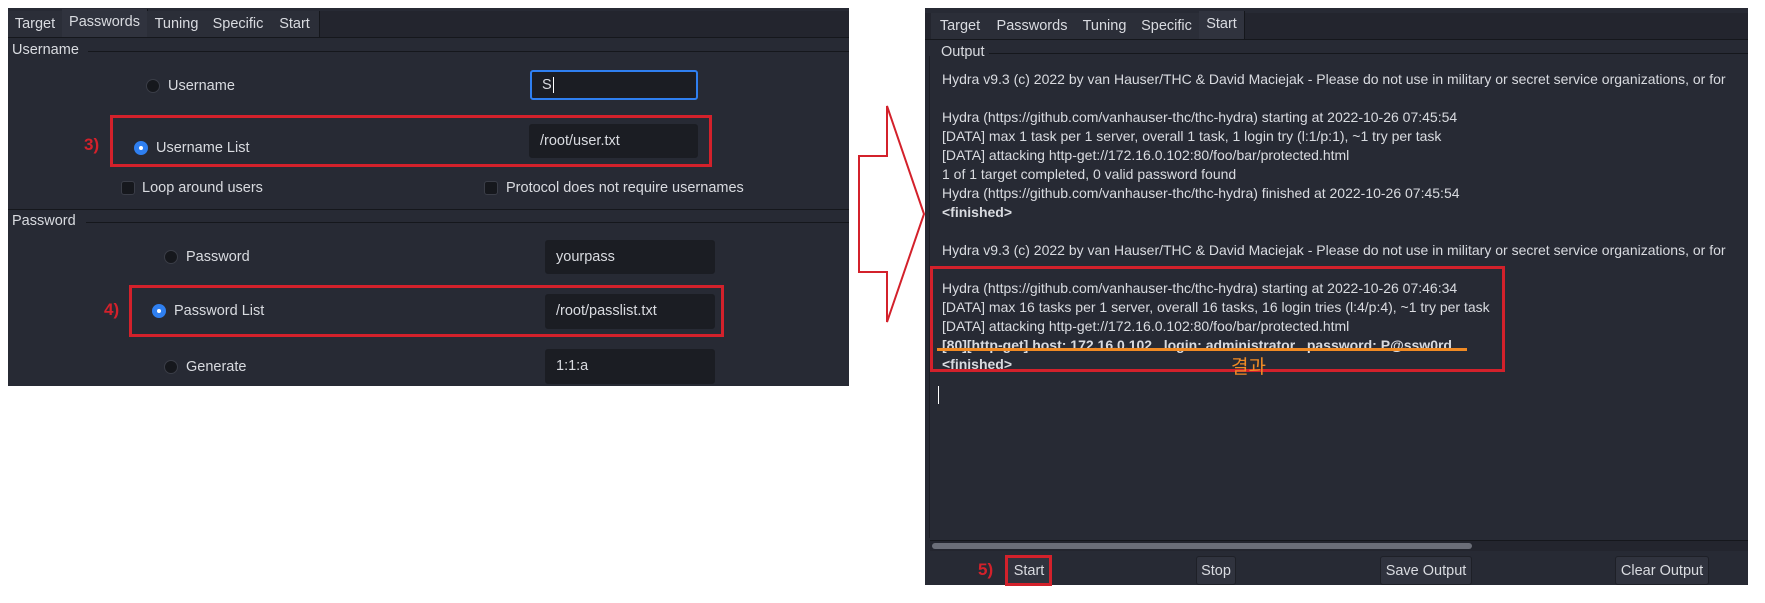 The height and width of the screenshot is (603, 1765). What do you see at coordinates (44, 221) in the screenshot?
I see `password-group-label: Password` at bounding box center [44, 221].